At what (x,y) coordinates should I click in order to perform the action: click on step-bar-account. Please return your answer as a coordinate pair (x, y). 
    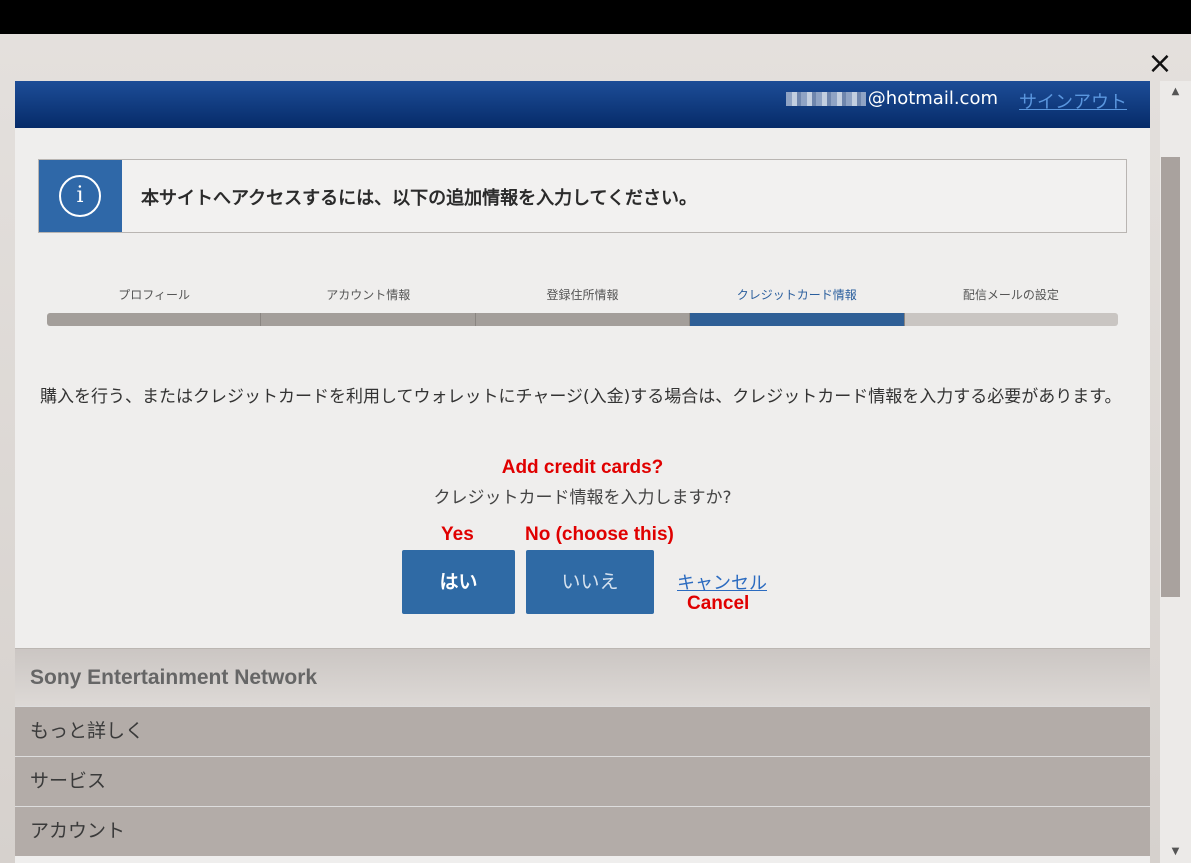
    Looking at the image, I should click on (368, 319).